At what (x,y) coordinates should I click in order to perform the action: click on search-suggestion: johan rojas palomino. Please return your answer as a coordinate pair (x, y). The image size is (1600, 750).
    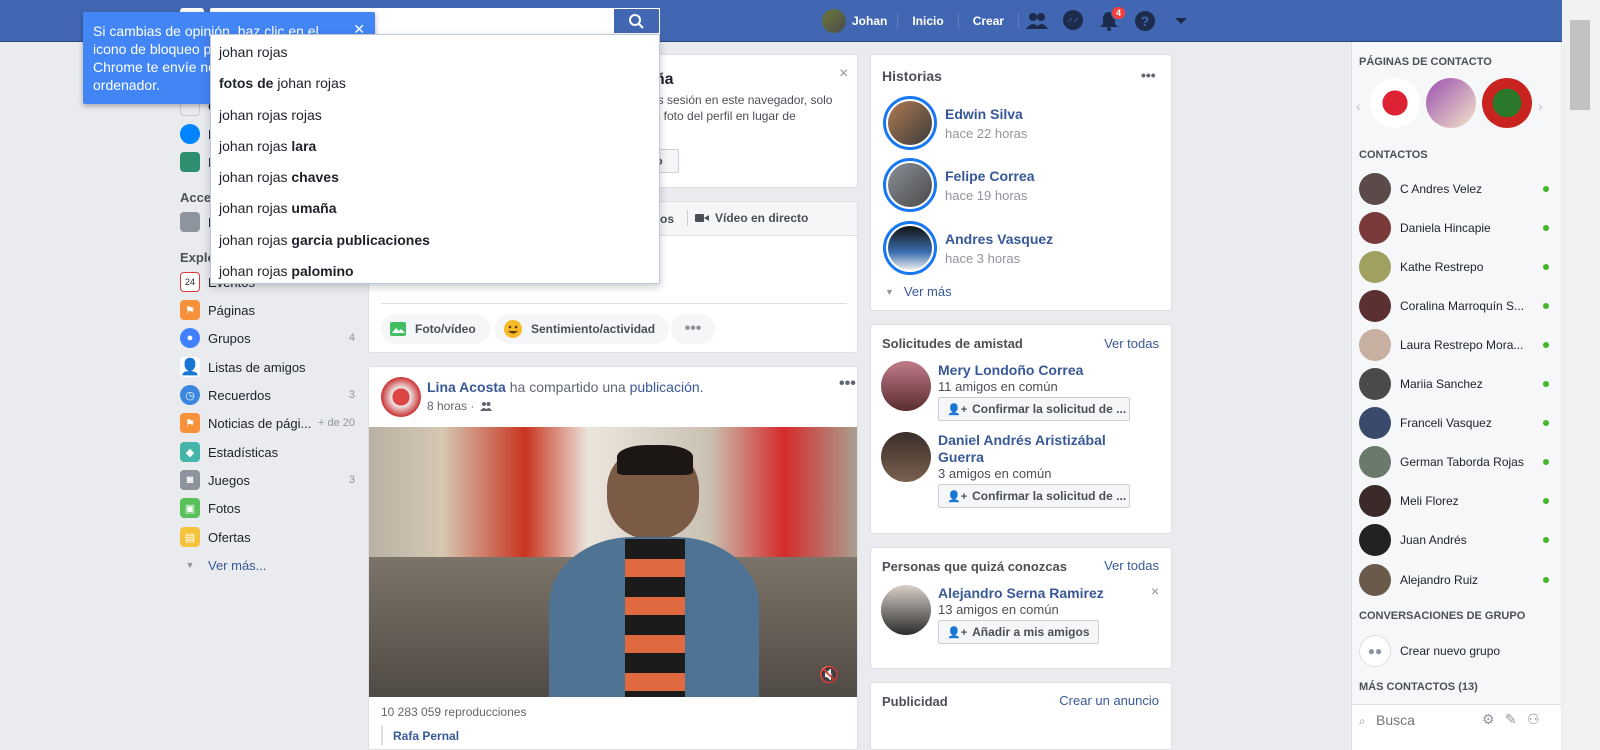
    Looking at the image, I should click on (435, 271).